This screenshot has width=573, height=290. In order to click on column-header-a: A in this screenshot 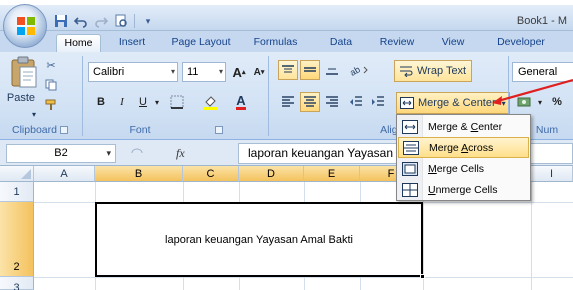, I will do `click(64, 174)`.